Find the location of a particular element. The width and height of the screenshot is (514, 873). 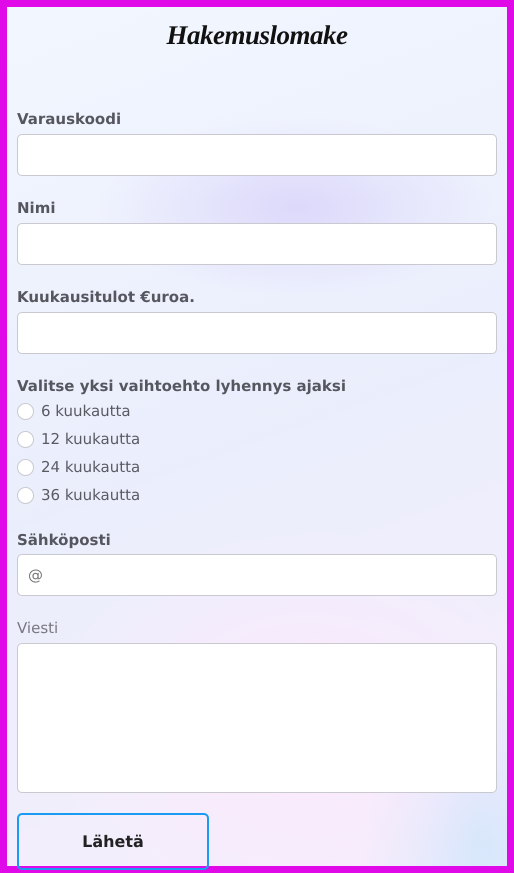

field-label: Sähköposti is located at coordinates (64, 540).